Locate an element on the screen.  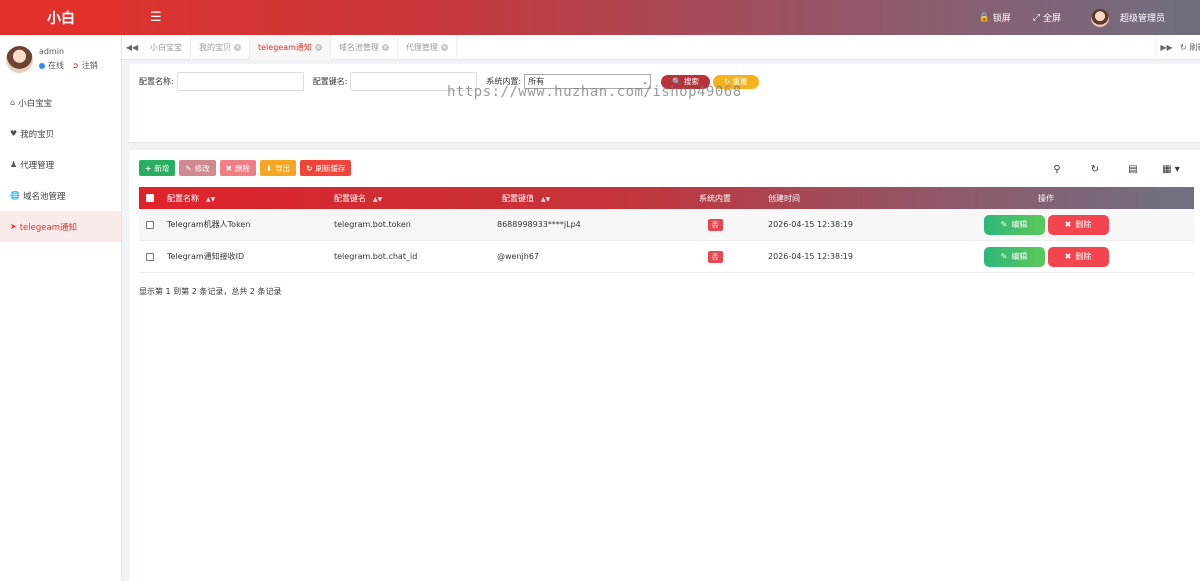
online-dot-icon is located at coordinates (42, 65).